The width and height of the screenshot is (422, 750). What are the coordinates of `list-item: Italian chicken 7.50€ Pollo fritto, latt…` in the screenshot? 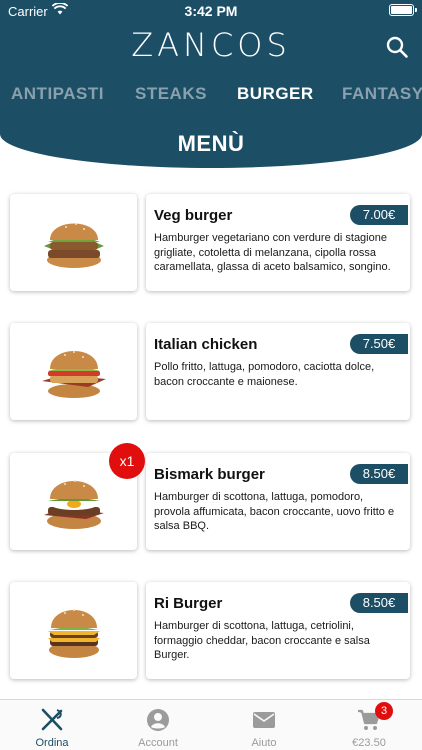 It's located at (211, 372).